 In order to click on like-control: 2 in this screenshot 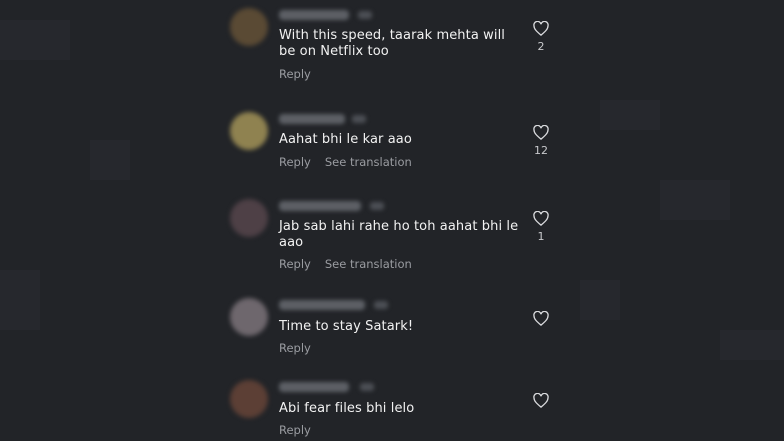, I will do `click(541, 37)`.